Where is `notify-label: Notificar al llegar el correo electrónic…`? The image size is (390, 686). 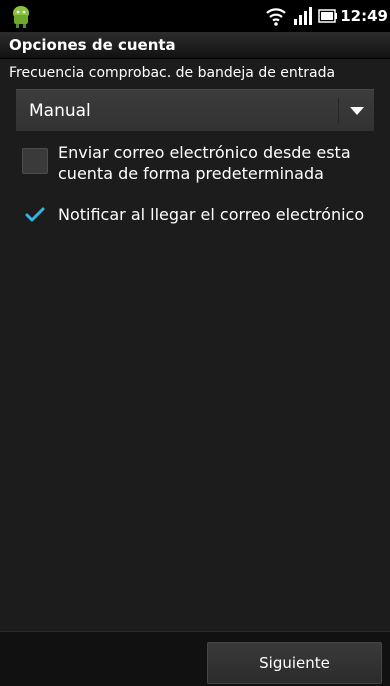
notify-label: Notificar al llegar el correo electrónic… is located at coordinates (211, 214).